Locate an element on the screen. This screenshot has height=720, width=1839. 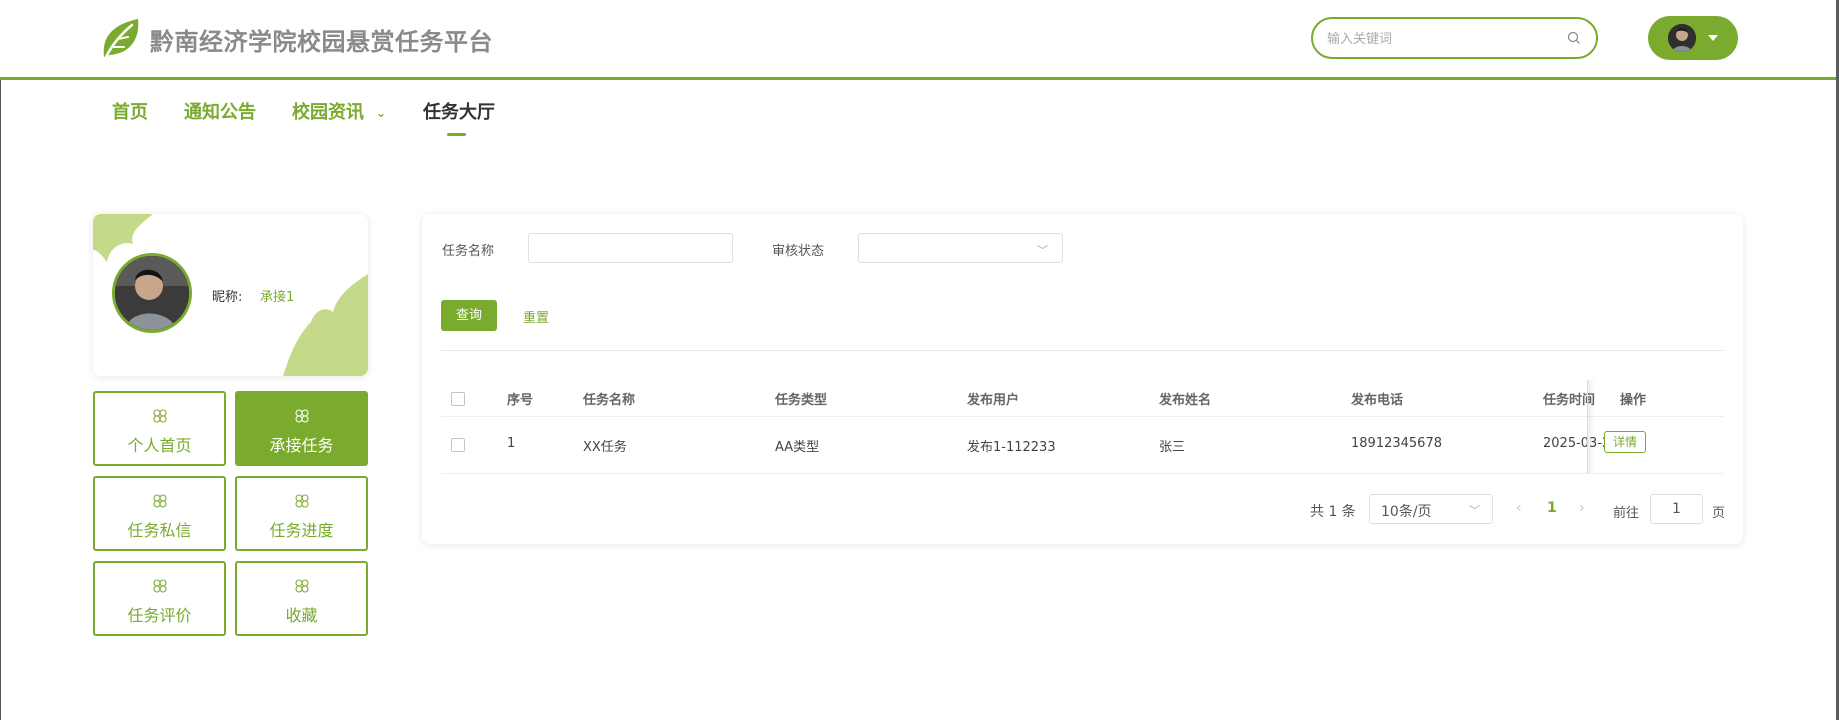
active-nav-indicator is located at coordinates (456, 134).